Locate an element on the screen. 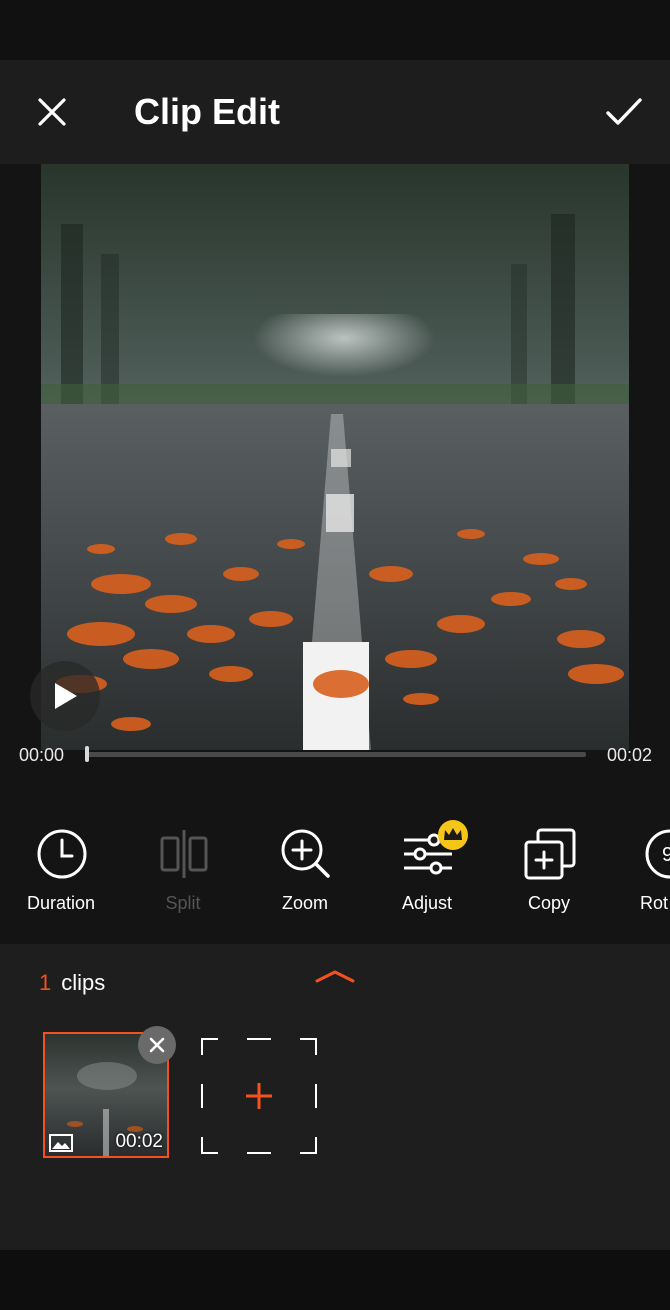 This screenshot has height=1310, width=670. system-nav-bar is located at coordinates (335, 1280).